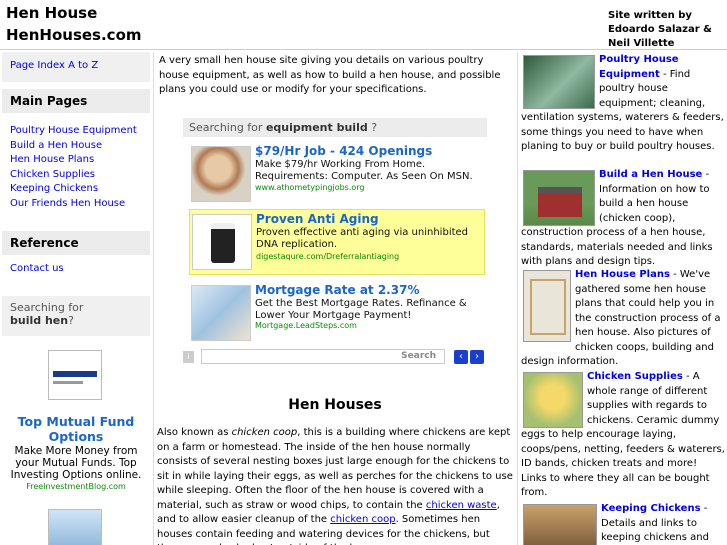  I want to click on ad-search-bar: Searching for equipment build ?, so click(335, 127).